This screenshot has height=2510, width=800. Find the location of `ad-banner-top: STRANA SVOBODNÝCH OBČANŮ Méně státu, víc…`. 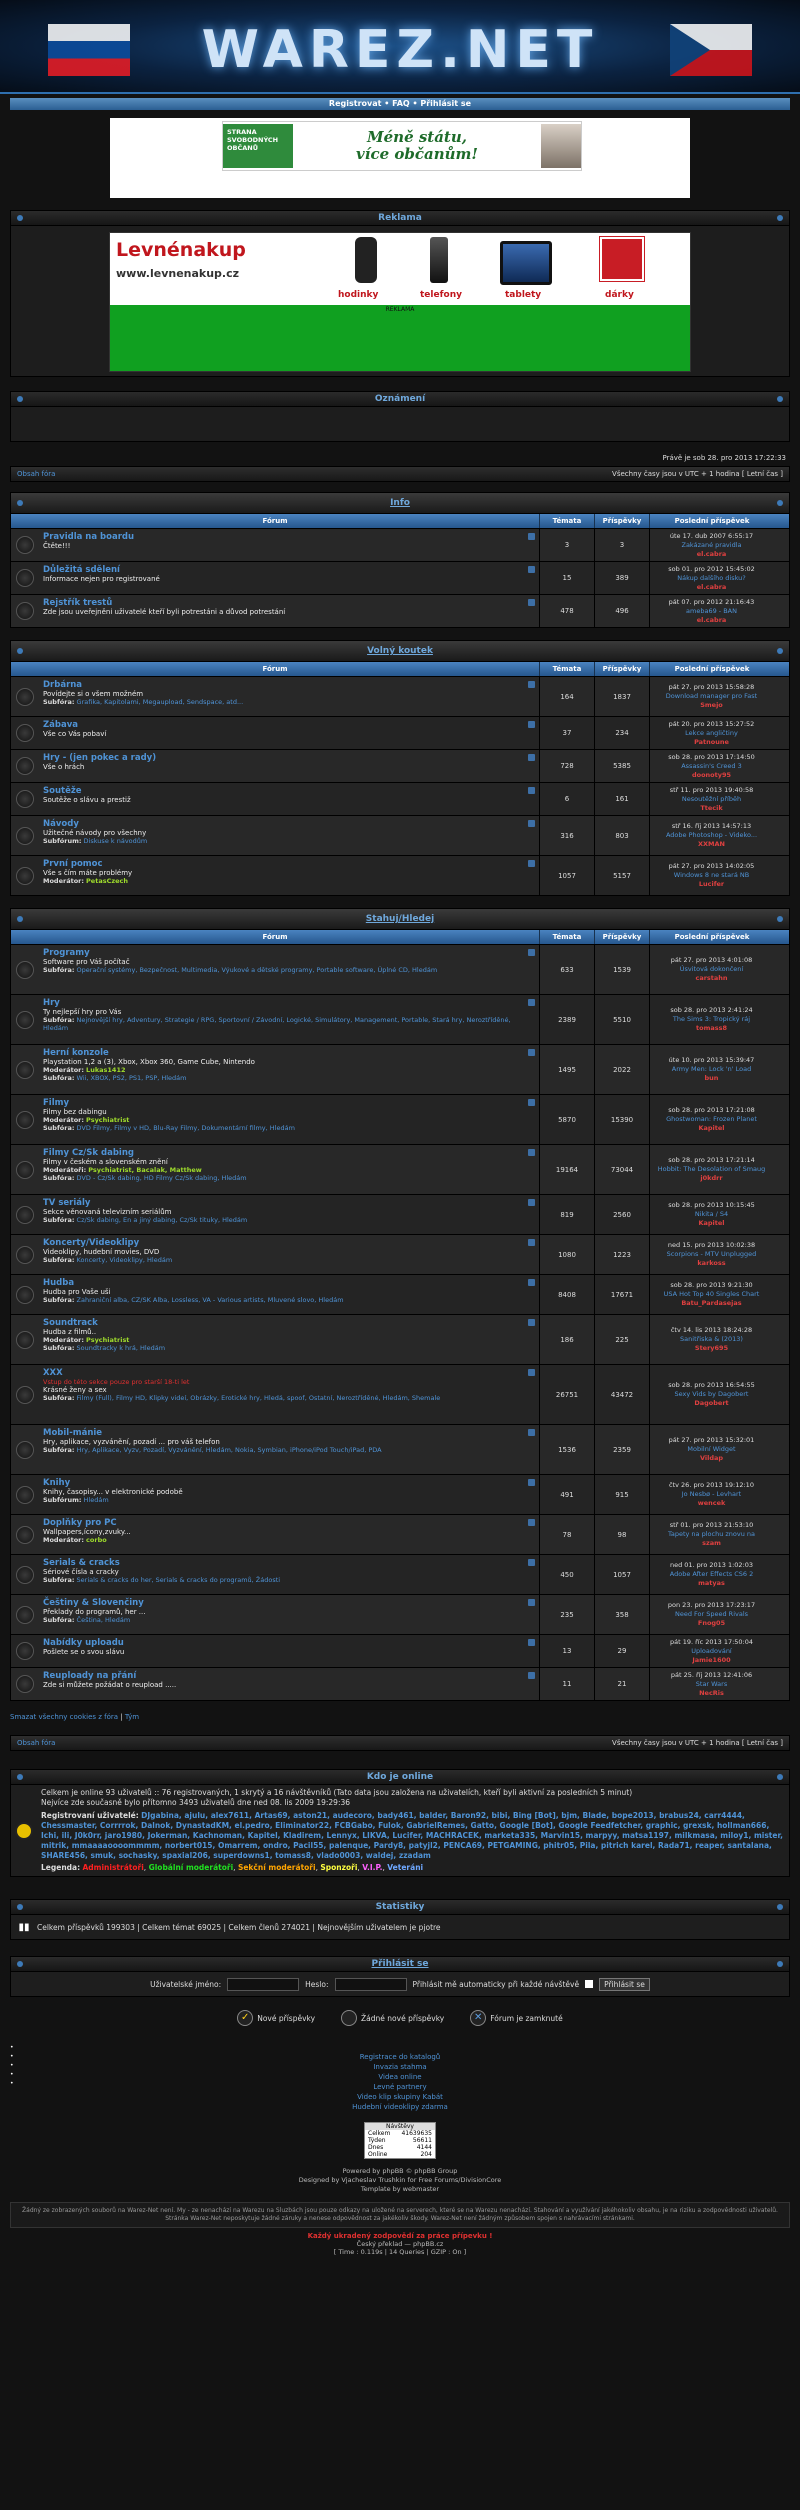

ad-banner-top: STRANA SVOBODNÝCH OBČANŮ Méně státu, víc… is located at coordinates (400, 158).